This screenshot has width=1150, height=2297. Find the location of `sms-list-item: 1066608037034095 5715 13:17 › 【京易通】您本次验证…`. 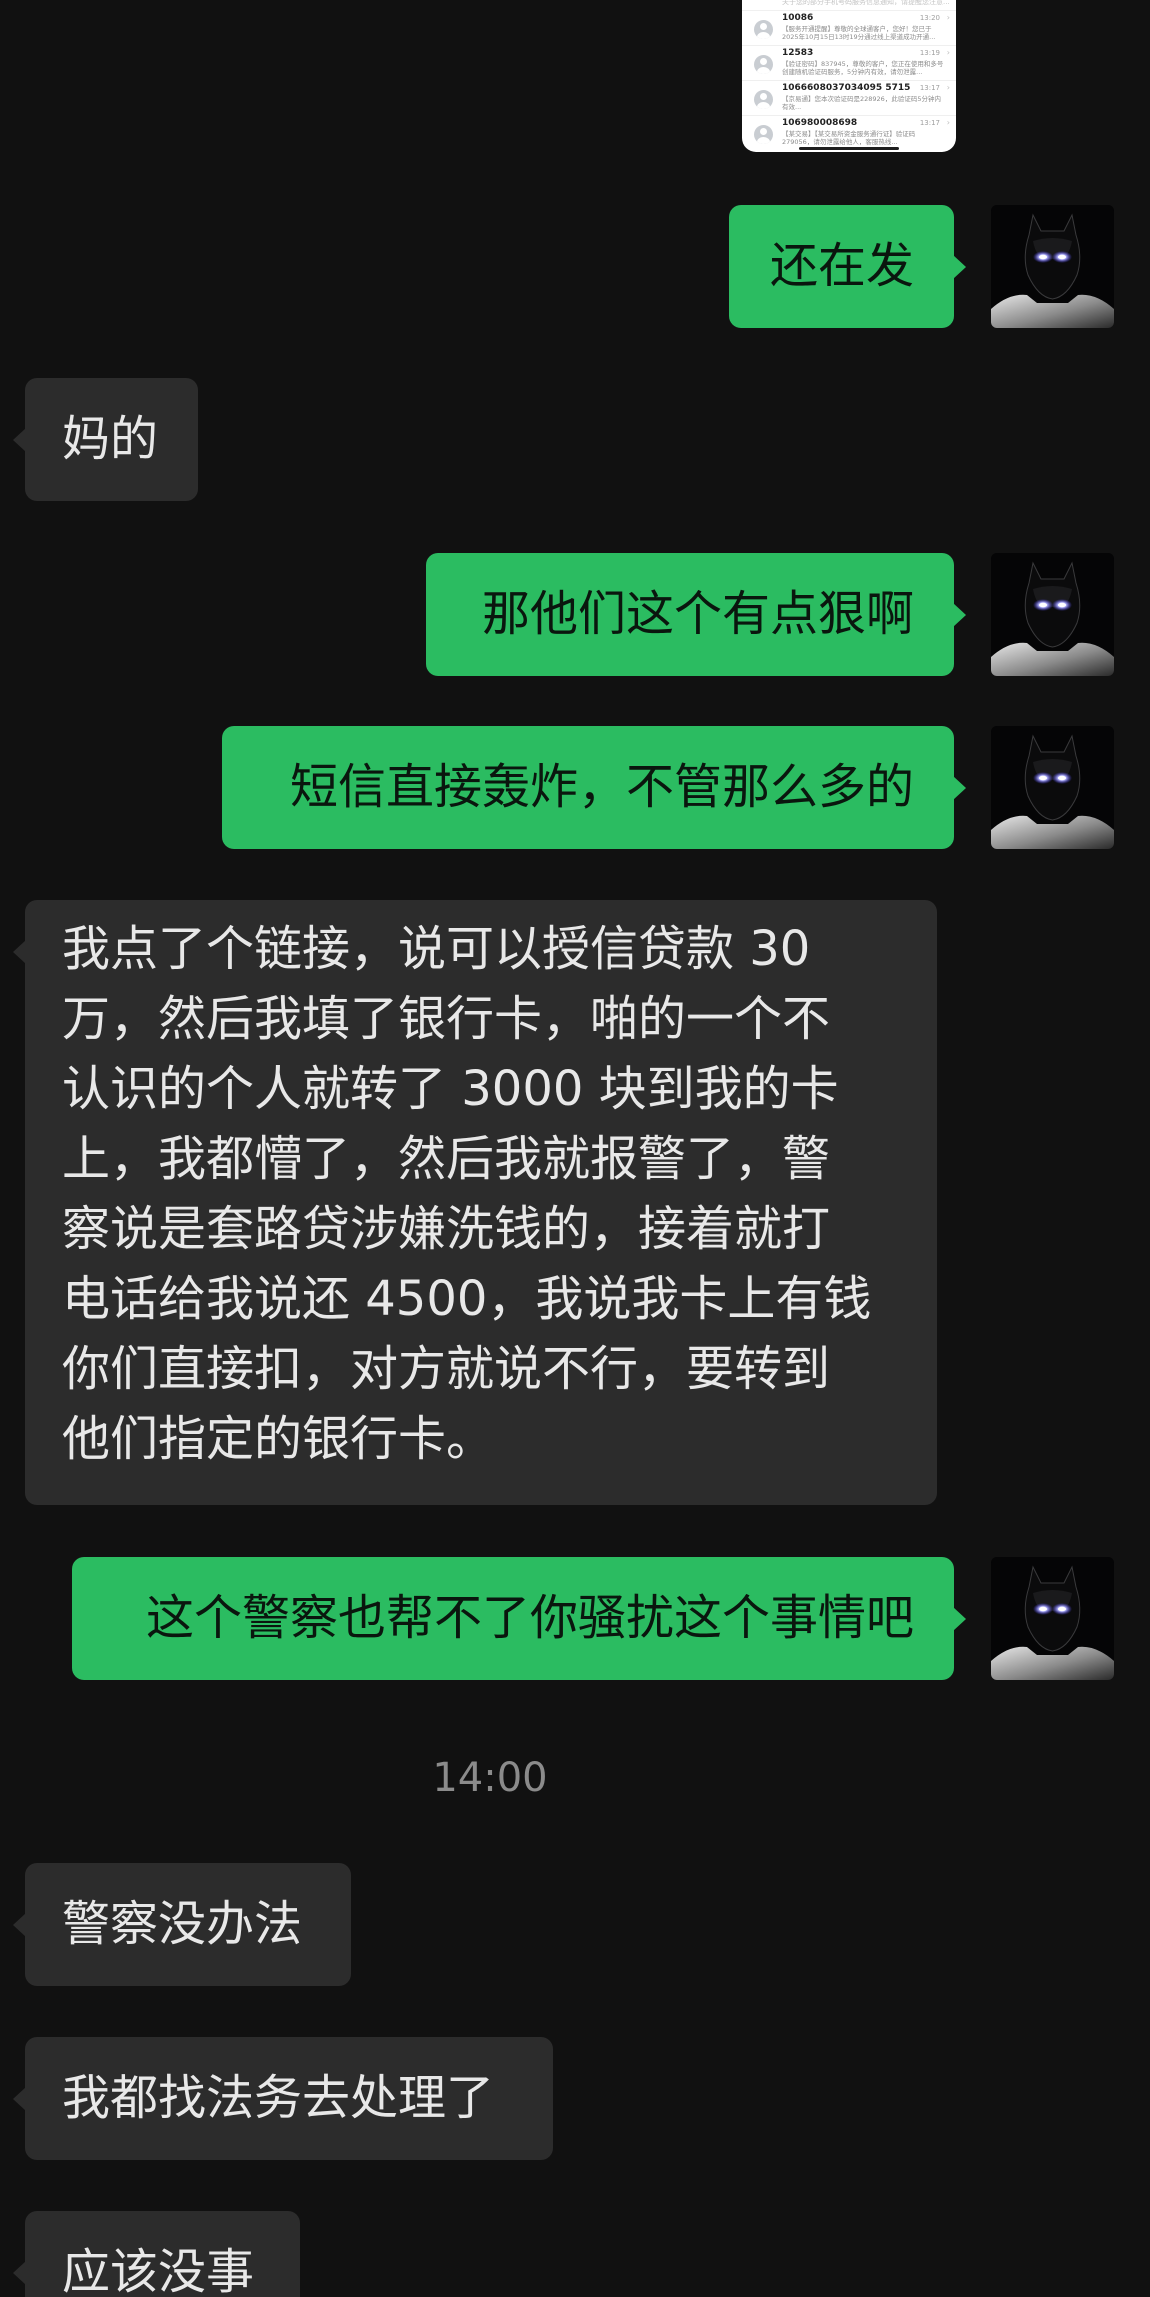

sms-list-item: 1066608037034095 5715 13:17 › 【京易通】您本次验证… is located at coordinates (849, 98).